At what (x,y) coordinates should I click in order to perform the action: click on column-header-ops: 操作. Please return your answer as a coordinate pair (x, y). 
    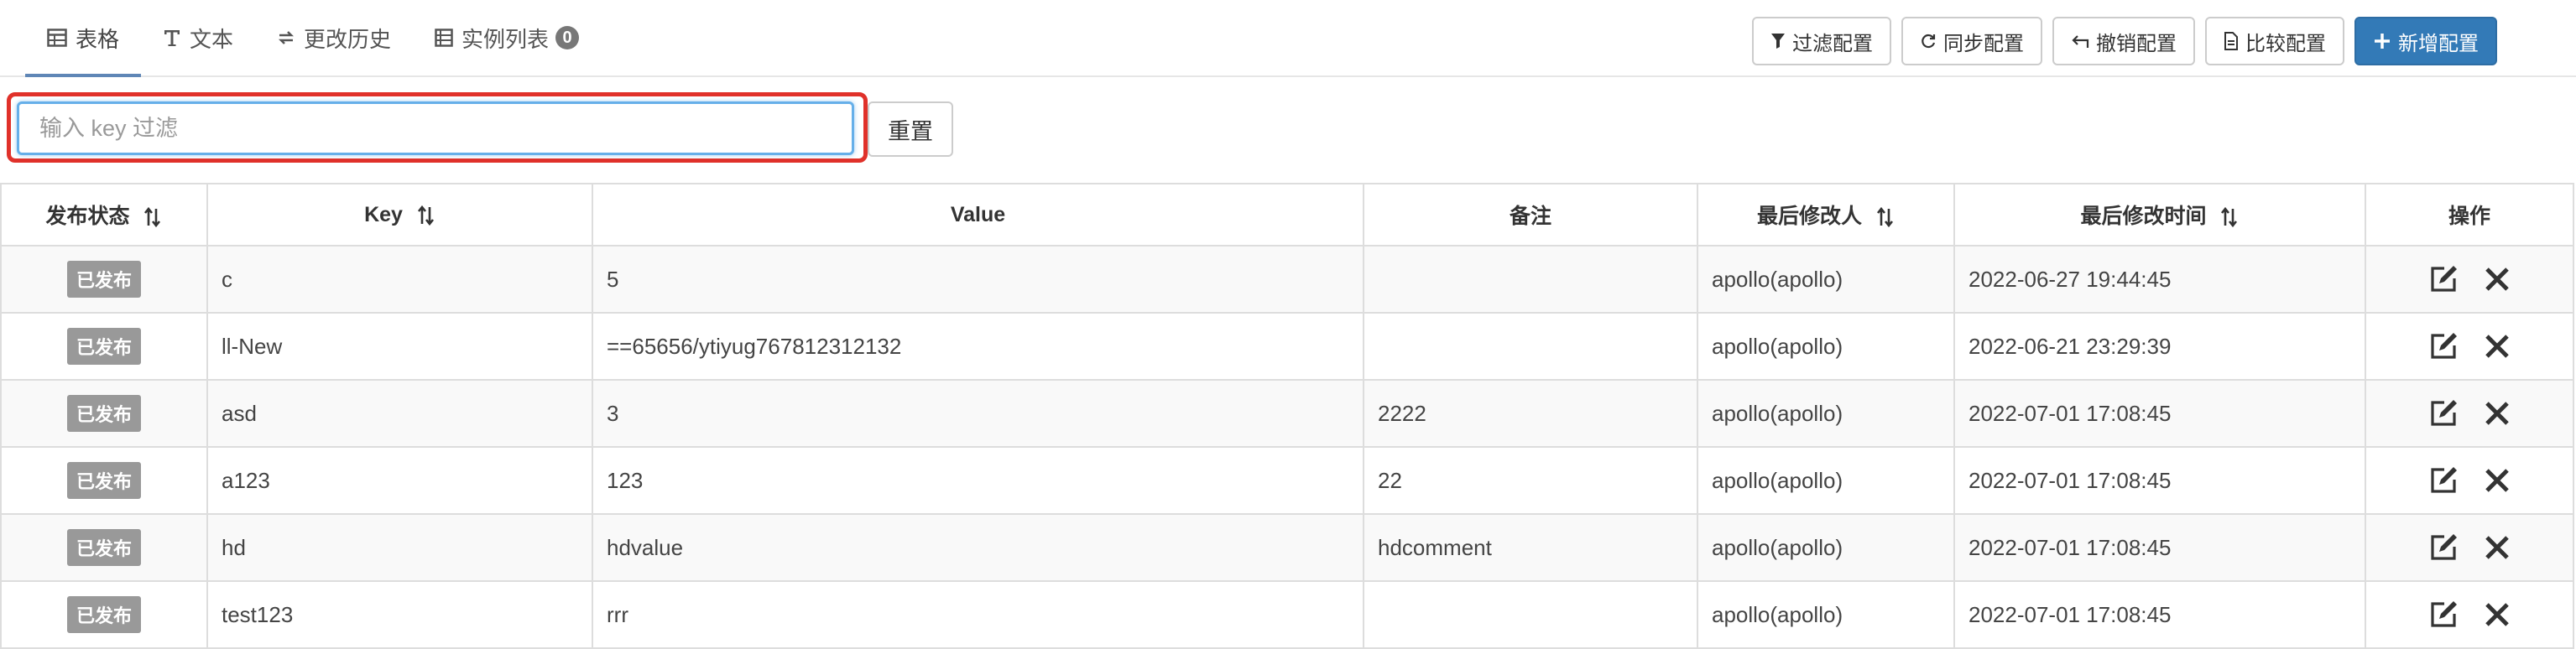
    Looking at the image, I should click on (2469, 215).